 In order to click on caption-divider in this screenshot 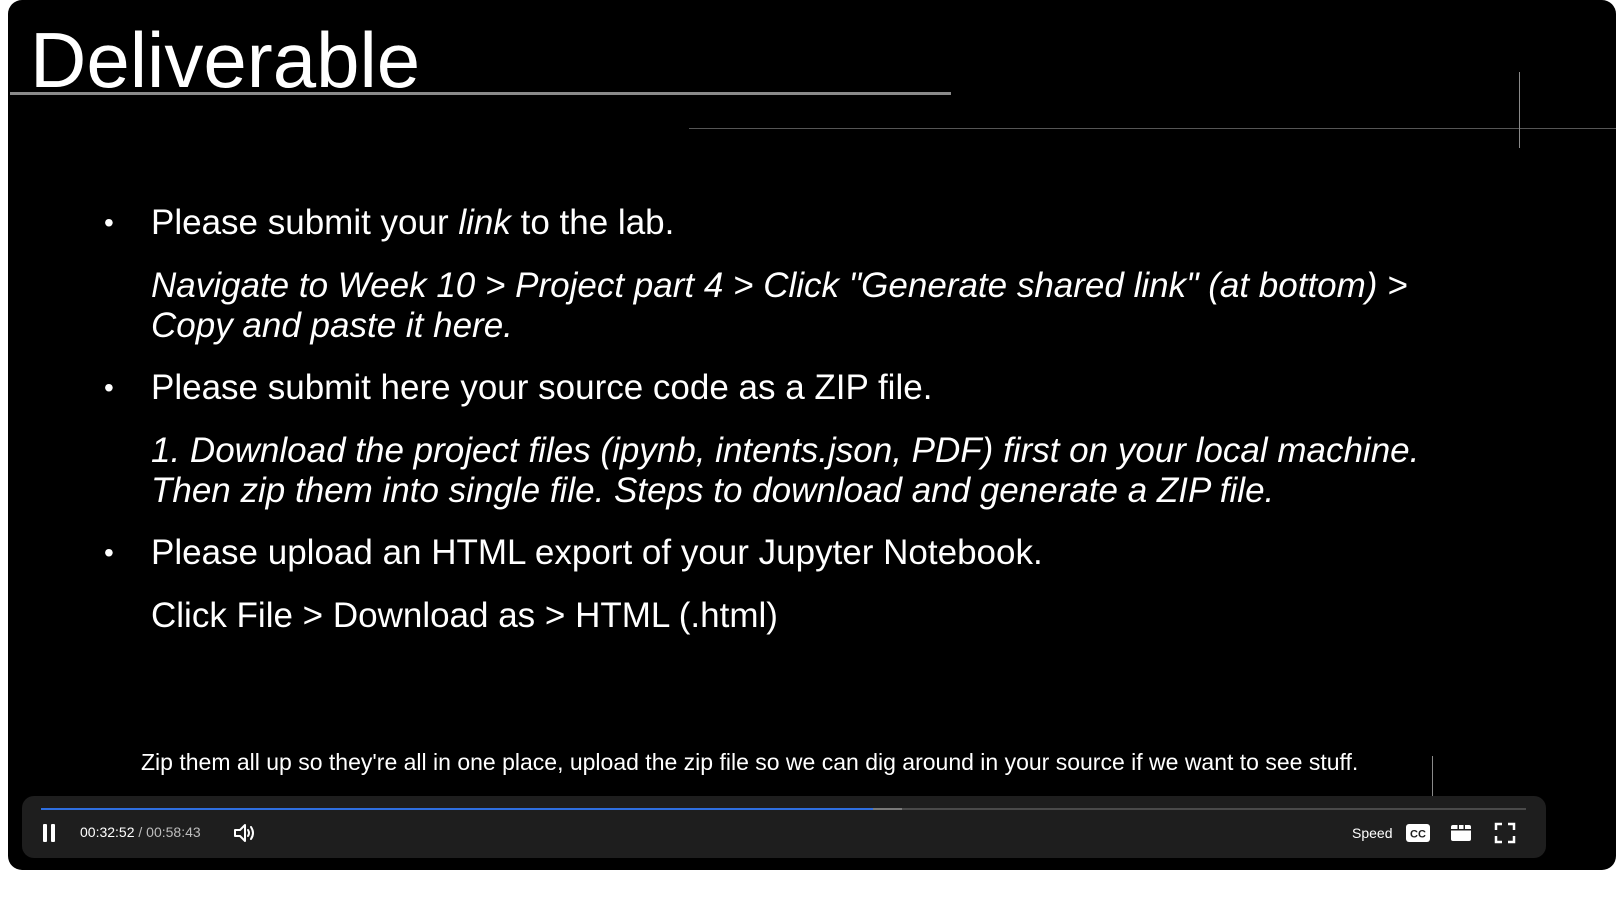, I will do `click(1432, 776)`.